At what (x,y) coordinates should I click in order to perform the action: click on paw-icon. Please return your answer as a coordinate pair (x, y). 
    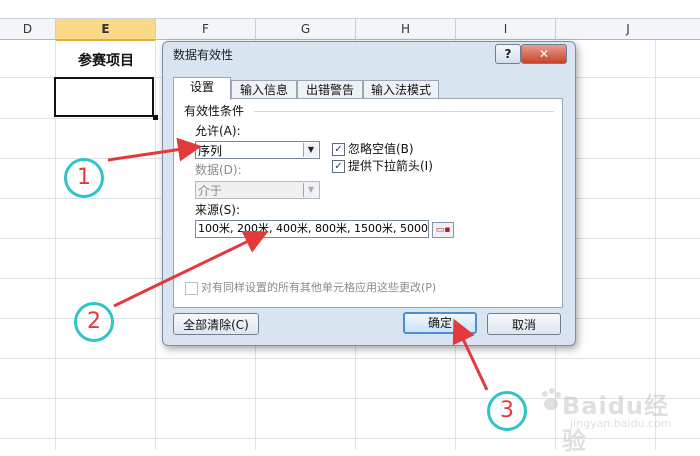
    Looking at the image, I should click on (551, 399).